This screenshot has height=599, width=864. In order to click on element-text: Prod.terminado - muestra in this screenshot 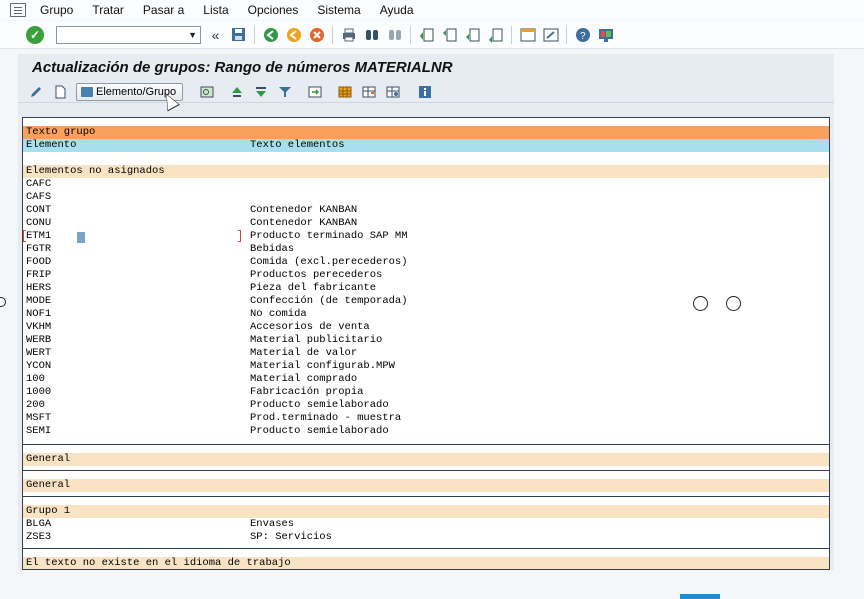, I will do `click(326, 418)`.